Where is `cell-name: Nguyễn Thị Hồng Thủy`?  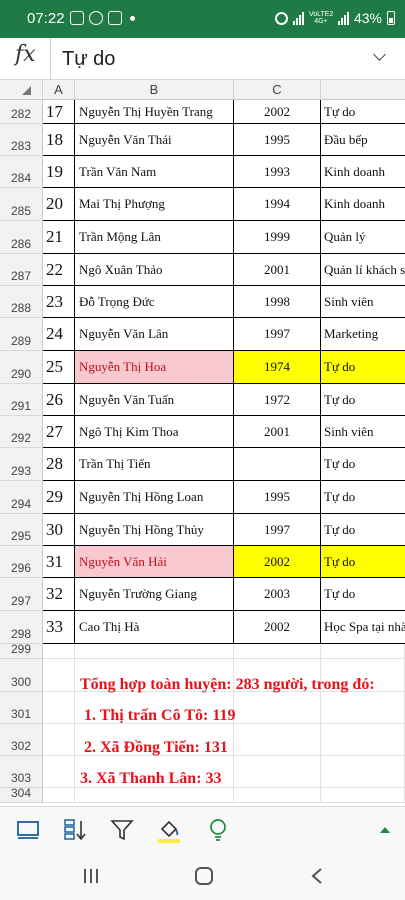
cell-name: Nguyễn Thị Hồng Thủy is located at coordinates (154, 530).